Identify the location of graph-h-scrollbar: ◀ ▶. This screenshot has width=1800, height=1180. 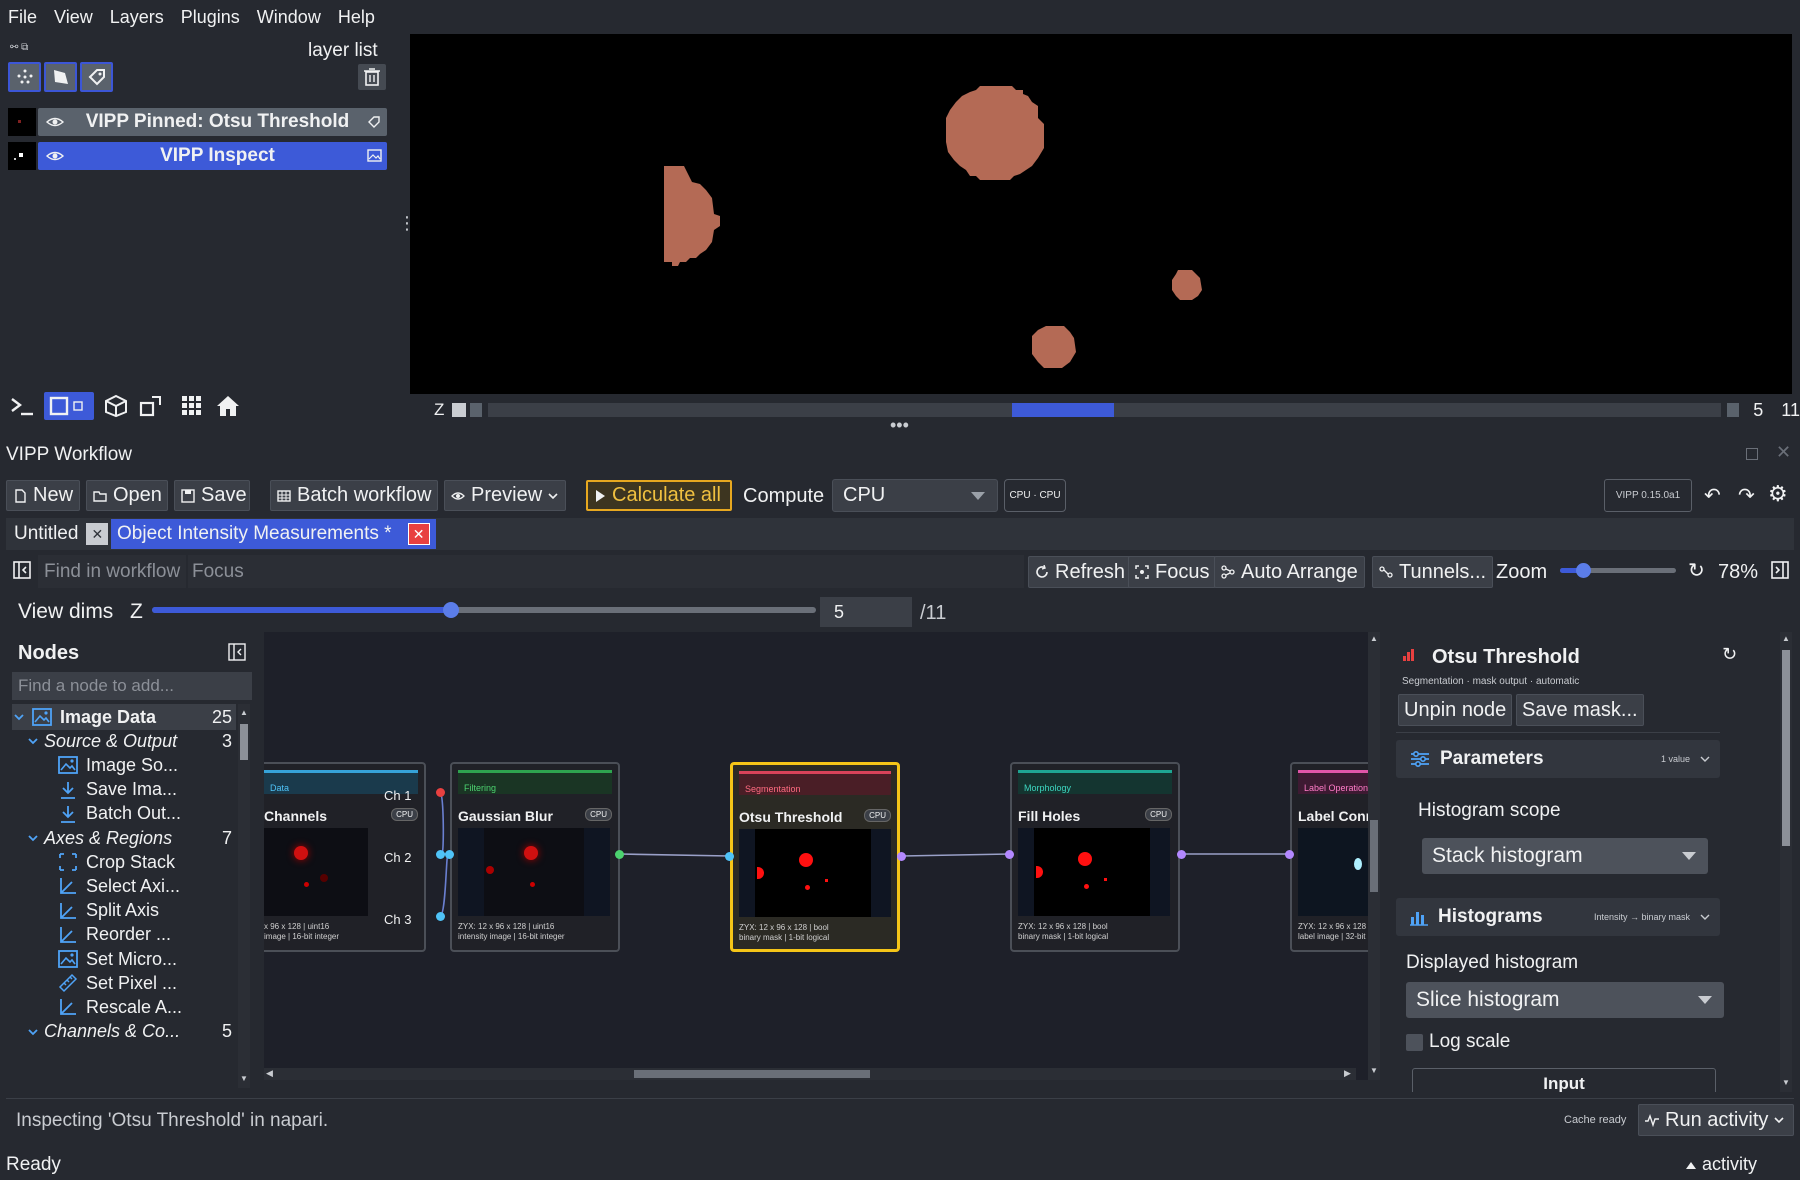
(810, 1074).